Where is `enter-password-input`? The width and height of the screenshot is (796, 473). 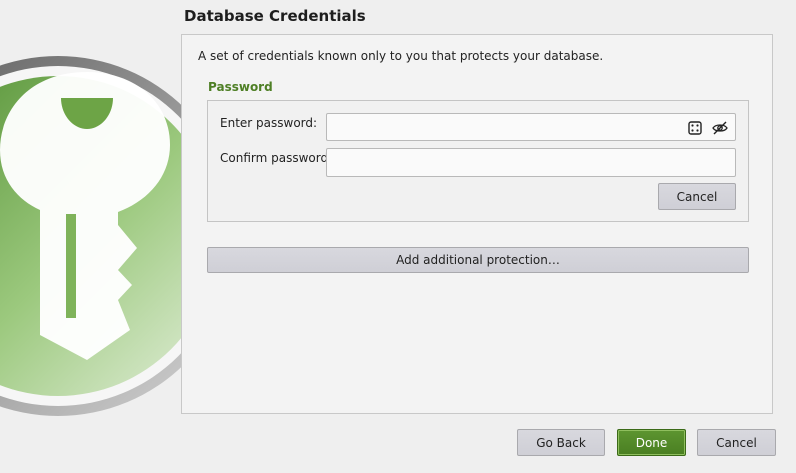 enter-password-input is located at coordinates (531, 127).